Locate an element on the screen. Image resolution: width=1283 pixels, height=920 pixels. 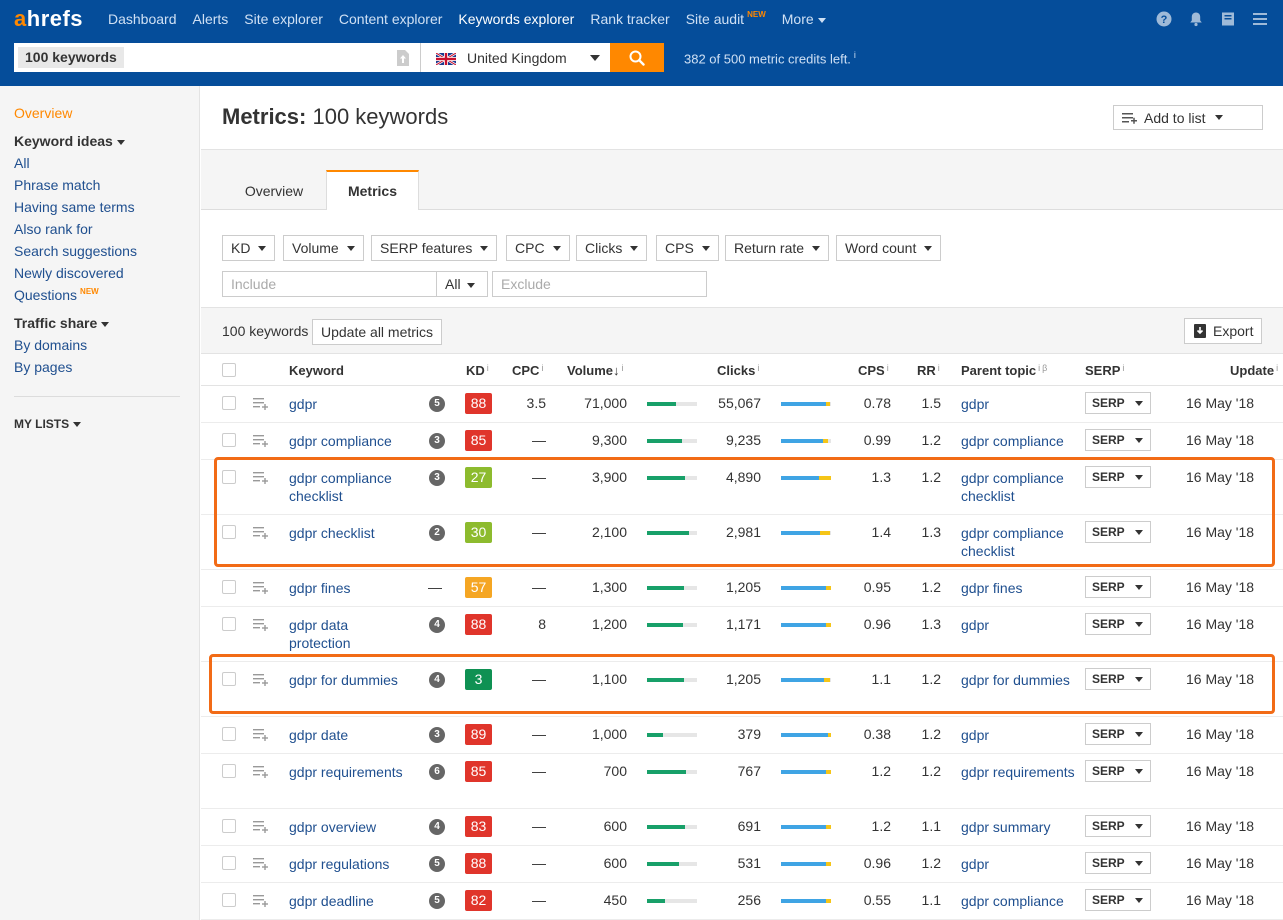
keyword-link: gdpr compliance checklist is located at coordinates (349, 487).